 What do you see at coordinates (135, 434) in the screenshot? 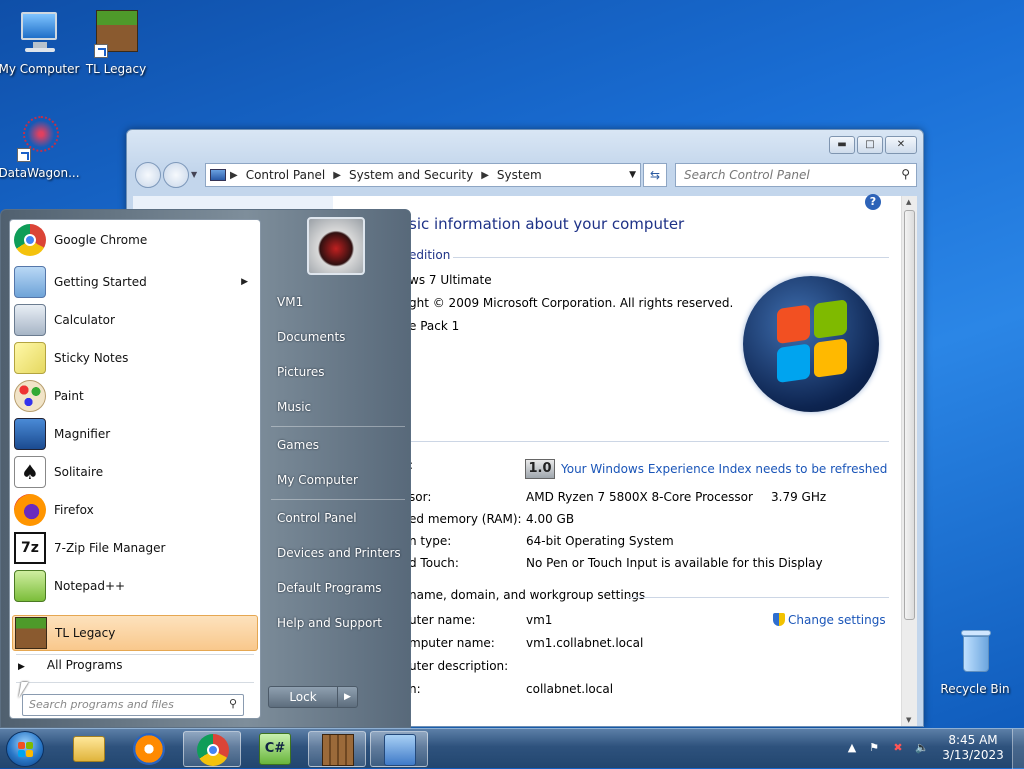
I see `program-magnifier: Magnifier` at bounding box center [135, 434].